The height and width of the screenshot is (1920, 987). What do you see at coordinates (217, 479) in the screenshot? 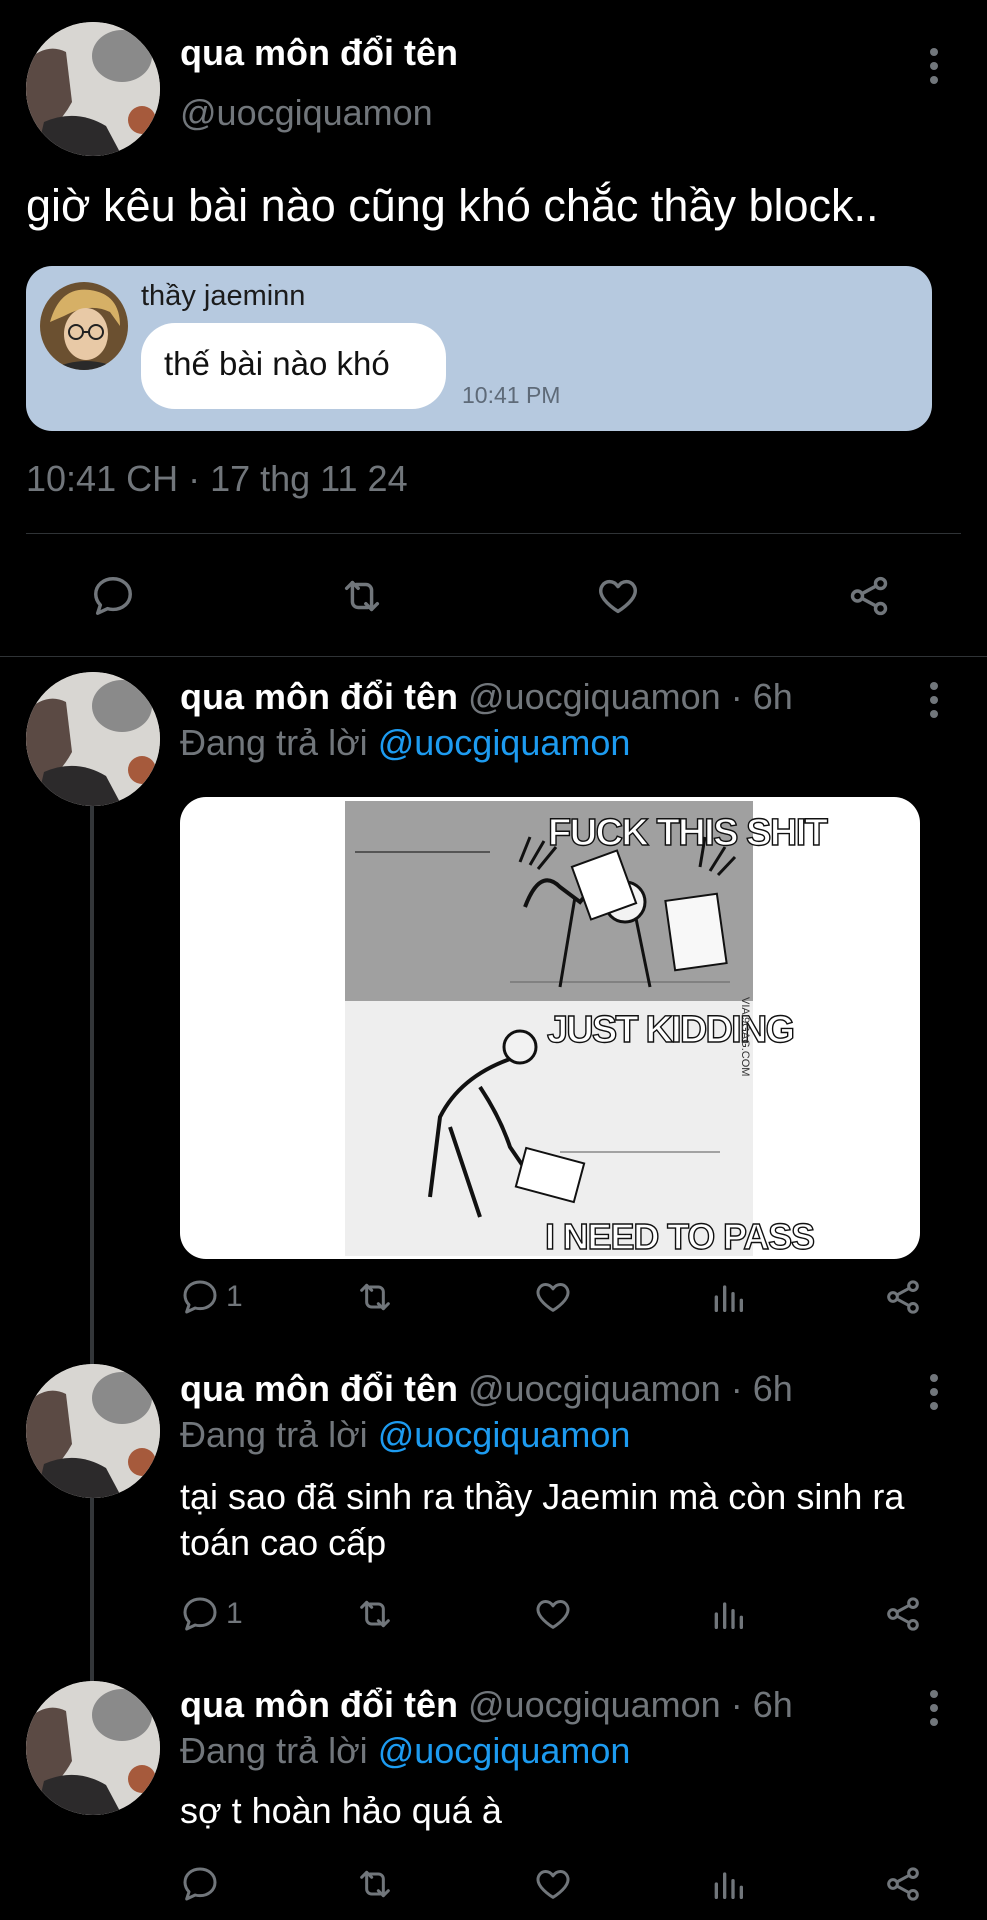
I see `tweet-timestamp: 10:41 CH · 17 thg 11 24` at bounding box center [217, 479].